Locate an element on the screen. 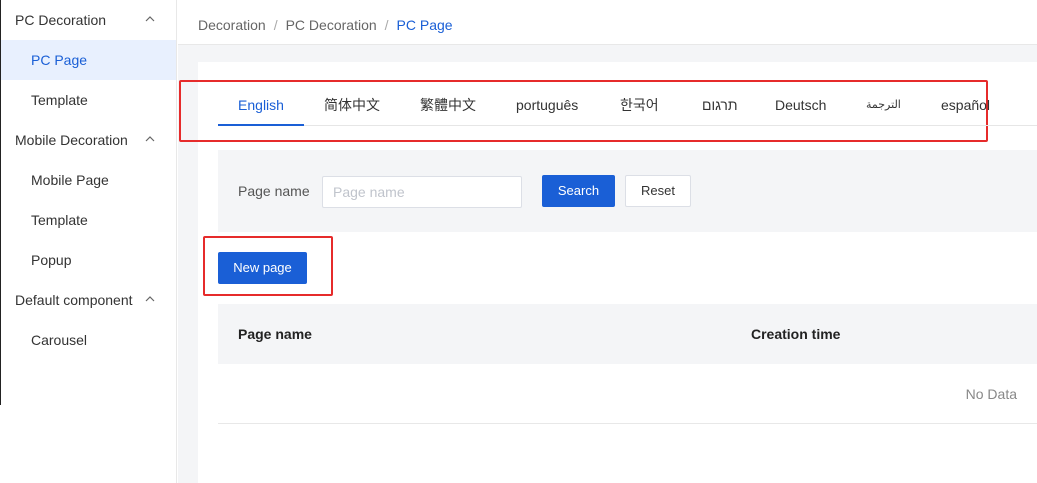 This screenshot has width=1037, height=483. sidebar-group-label: Mobile Decoration is located at coordinates (71, 140).